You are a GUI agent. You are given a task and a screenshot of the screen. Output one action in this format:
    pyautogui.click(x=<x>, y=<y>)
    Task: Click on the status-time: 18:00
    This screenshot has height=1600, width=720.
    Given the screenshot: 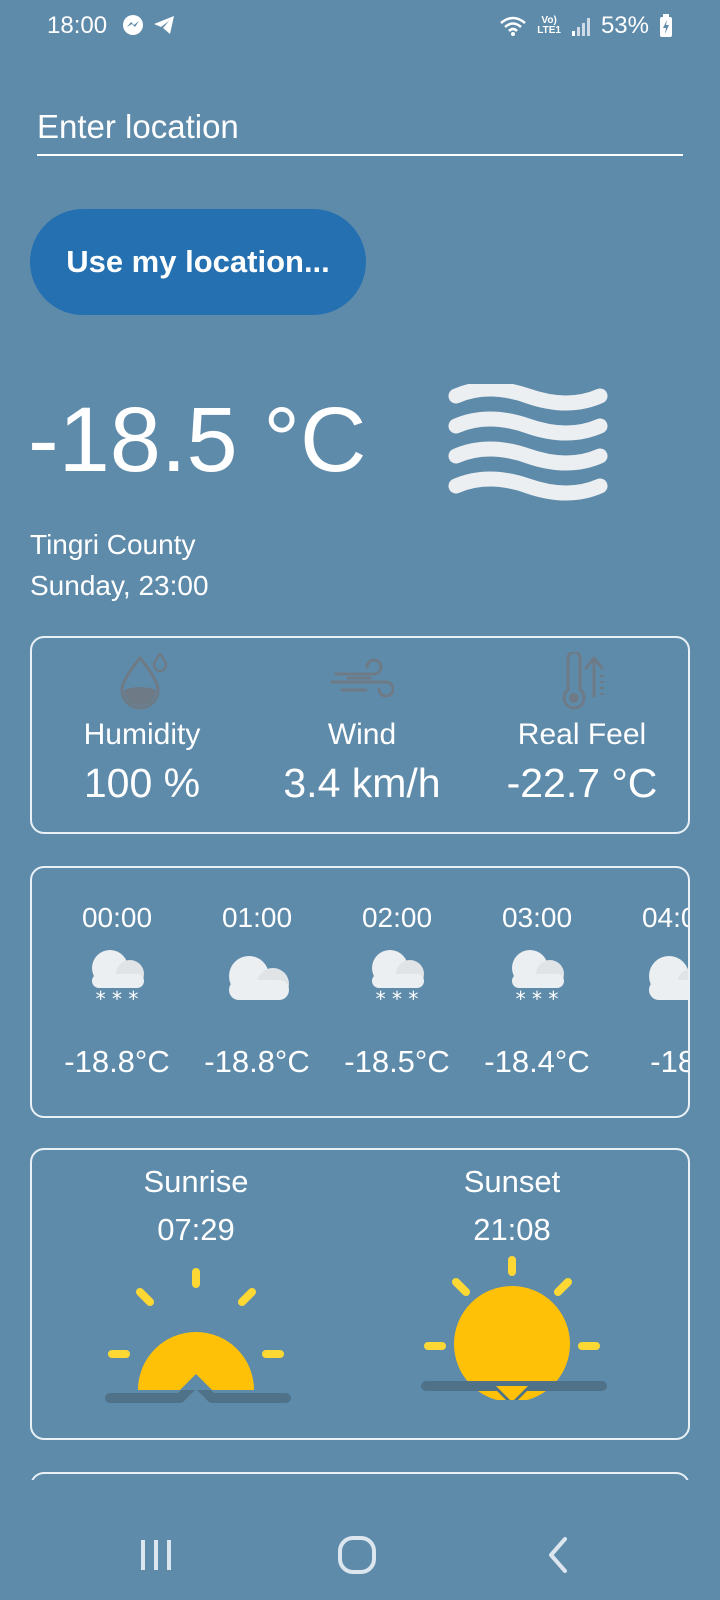 What is the action you would take?
    pyautogui.click(x=77, y=25)
    